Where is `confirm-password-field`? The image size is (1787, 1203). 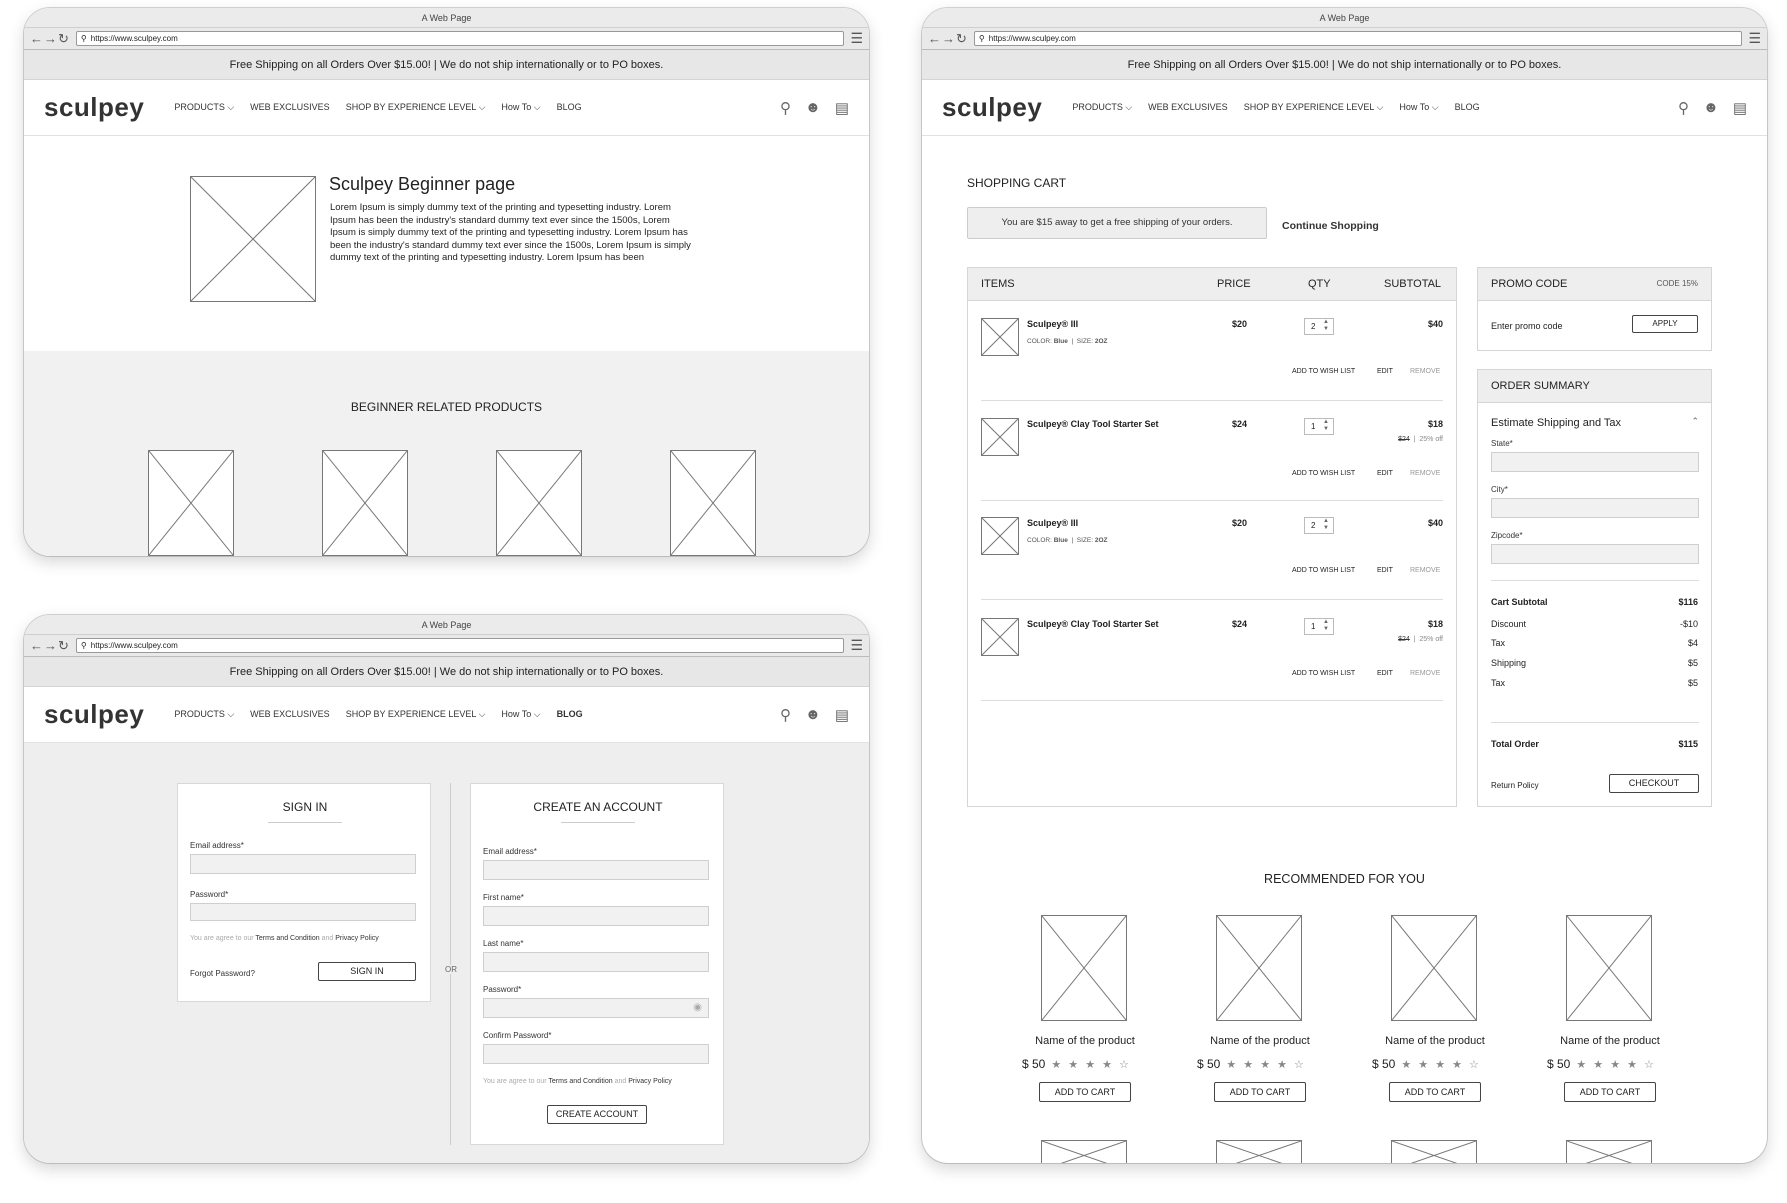 confirm-password-field is located at coordinates (596, 1054).